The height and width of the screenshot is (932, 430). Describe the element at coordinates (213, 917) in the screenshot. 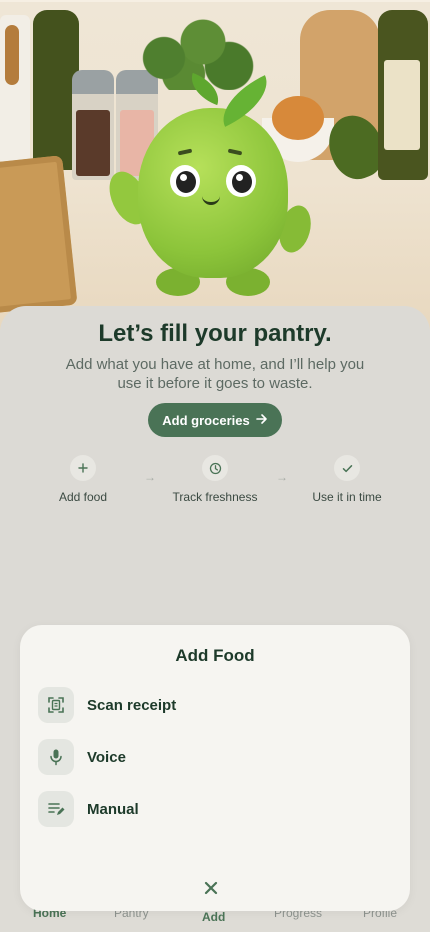

I see `nav-add: Add` at that location.